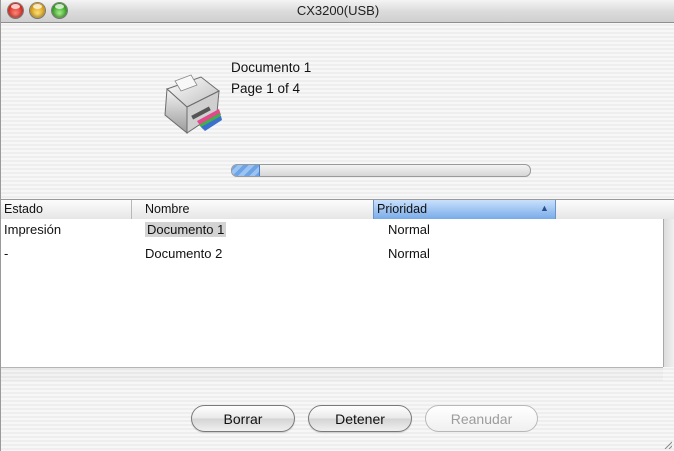  I want to click on row-status: -, so click(6, 253).